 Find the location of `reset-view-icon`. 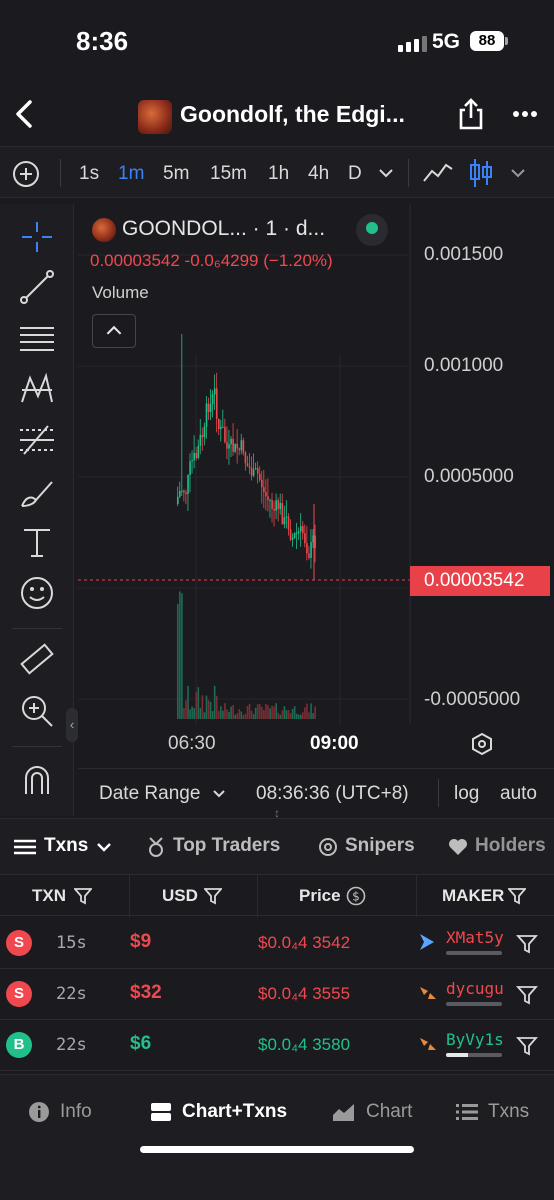

reset-view-icon is located at coordinates (482, 744).